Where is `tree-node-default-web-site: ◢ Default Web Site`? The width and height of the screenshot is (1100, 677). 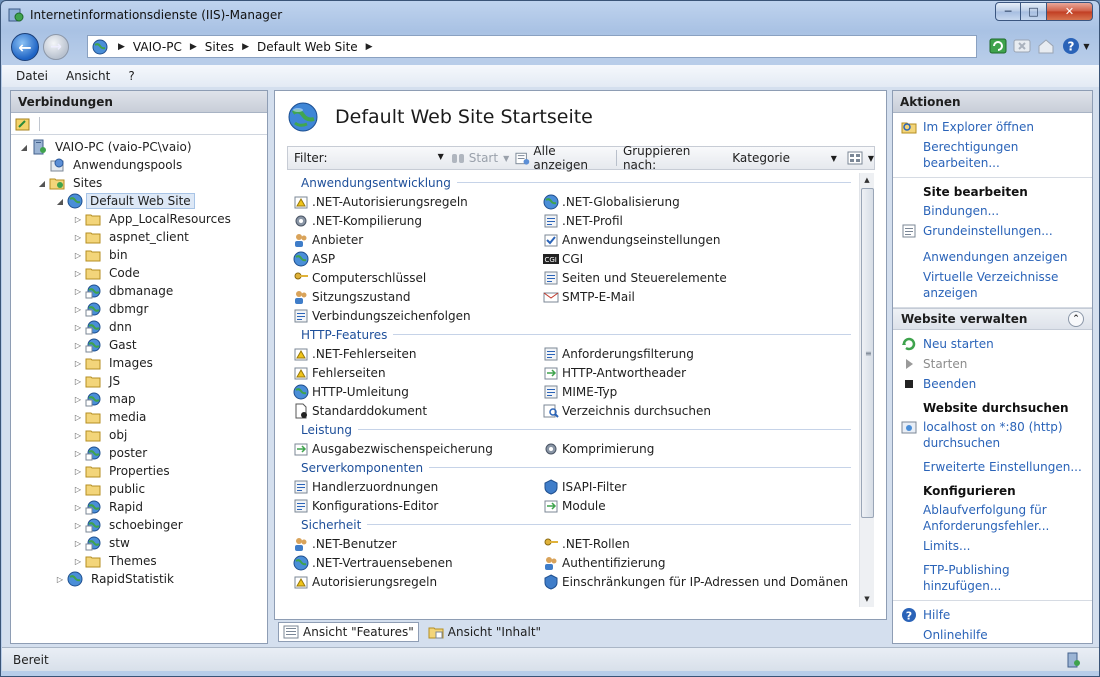
tree-node-default-web-site: ◢ Default Web Site is located at coordinates (139, 201).